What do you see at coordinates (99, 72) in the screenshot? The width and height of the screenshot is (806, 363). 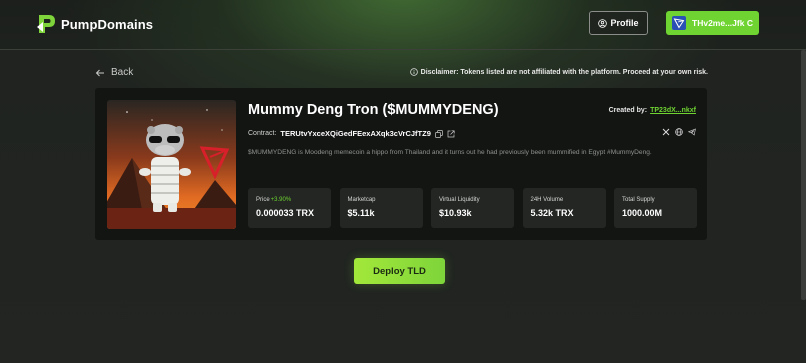 I see `arrow-left-icon` at bounding box center [99, 72].